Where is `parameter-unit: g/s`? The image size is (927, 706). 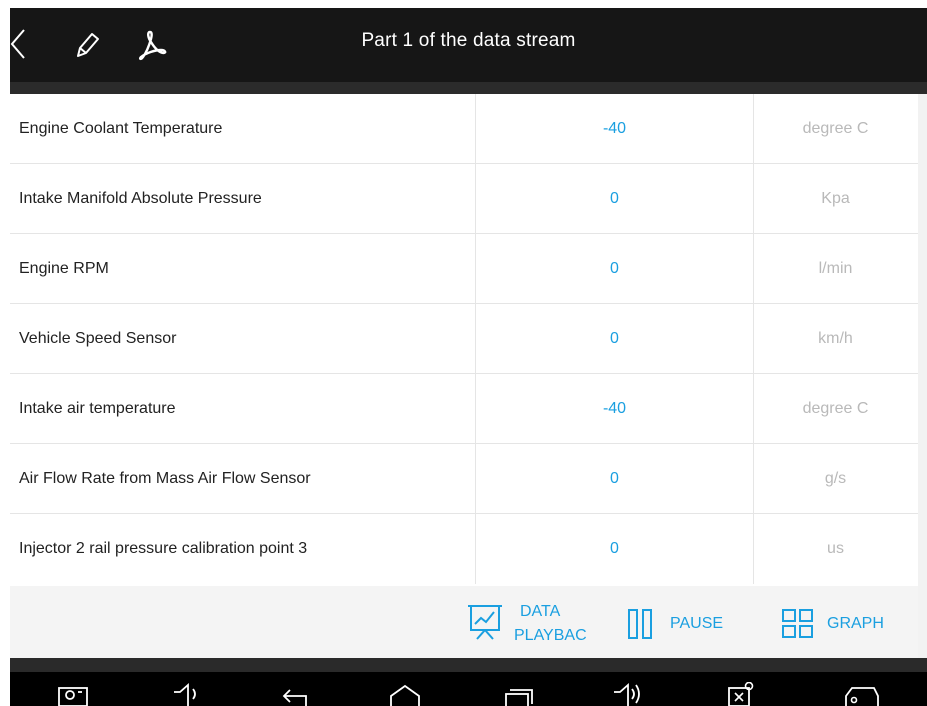 parameter-unit: g/s is located at coordinates (835, 478).